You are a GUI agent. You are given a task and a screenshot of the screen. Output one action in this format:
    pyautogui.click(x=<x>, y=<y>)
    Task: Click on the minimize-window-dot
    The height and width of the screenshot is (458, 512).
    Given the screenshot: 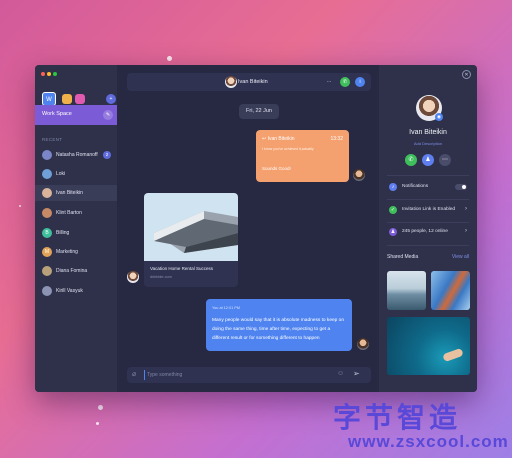 What is the action you would take?
    pyautogui.click(x=49, y=74)
    